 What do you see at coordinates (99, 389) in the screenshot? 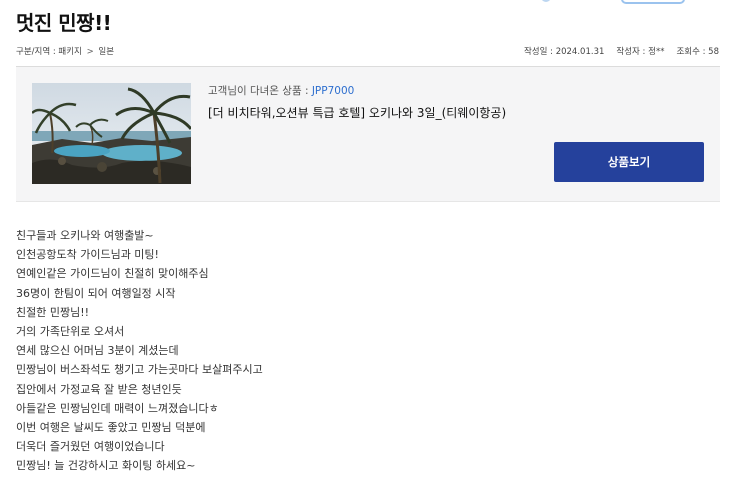
I see `review-line: 집안에서 가정교육 잘 받은 청년인듯` at bounding box center [99, 389].